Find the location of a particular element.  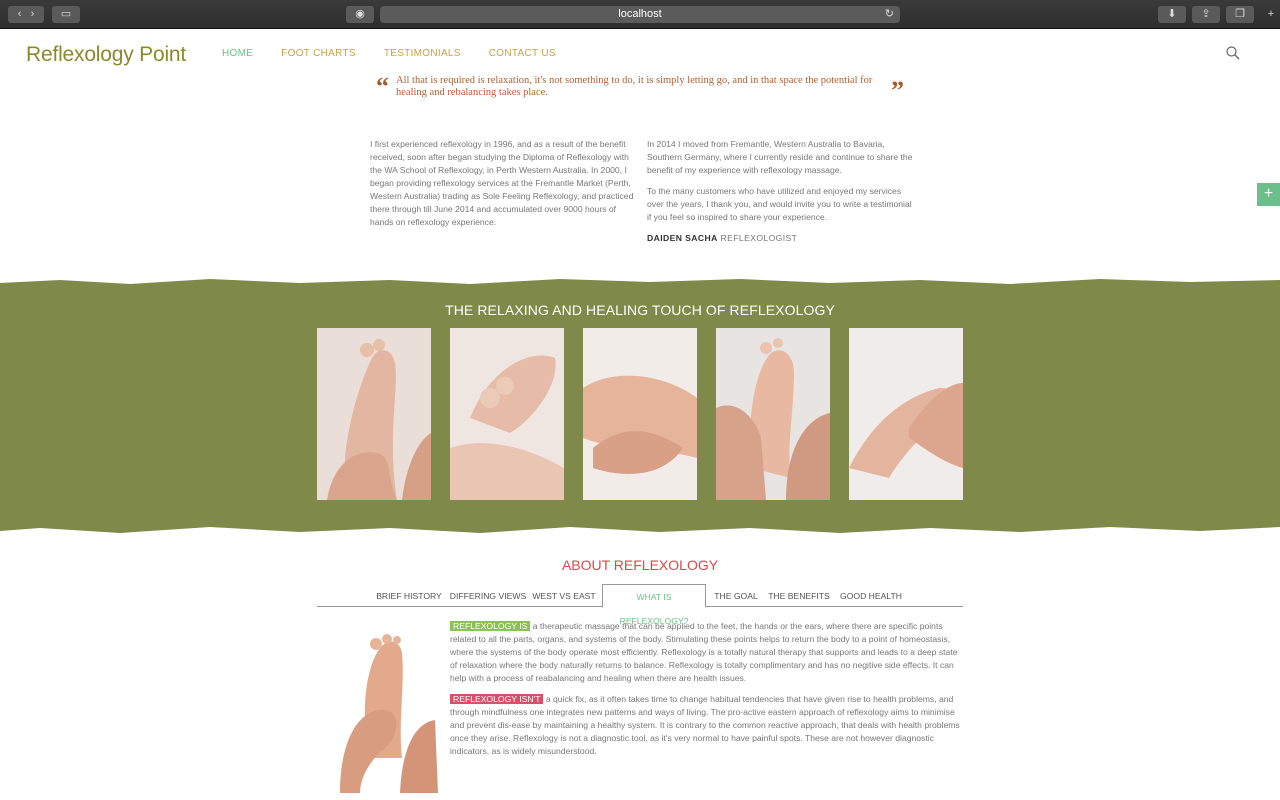

back-icon: ‹ is located at coordinates (20, 14).